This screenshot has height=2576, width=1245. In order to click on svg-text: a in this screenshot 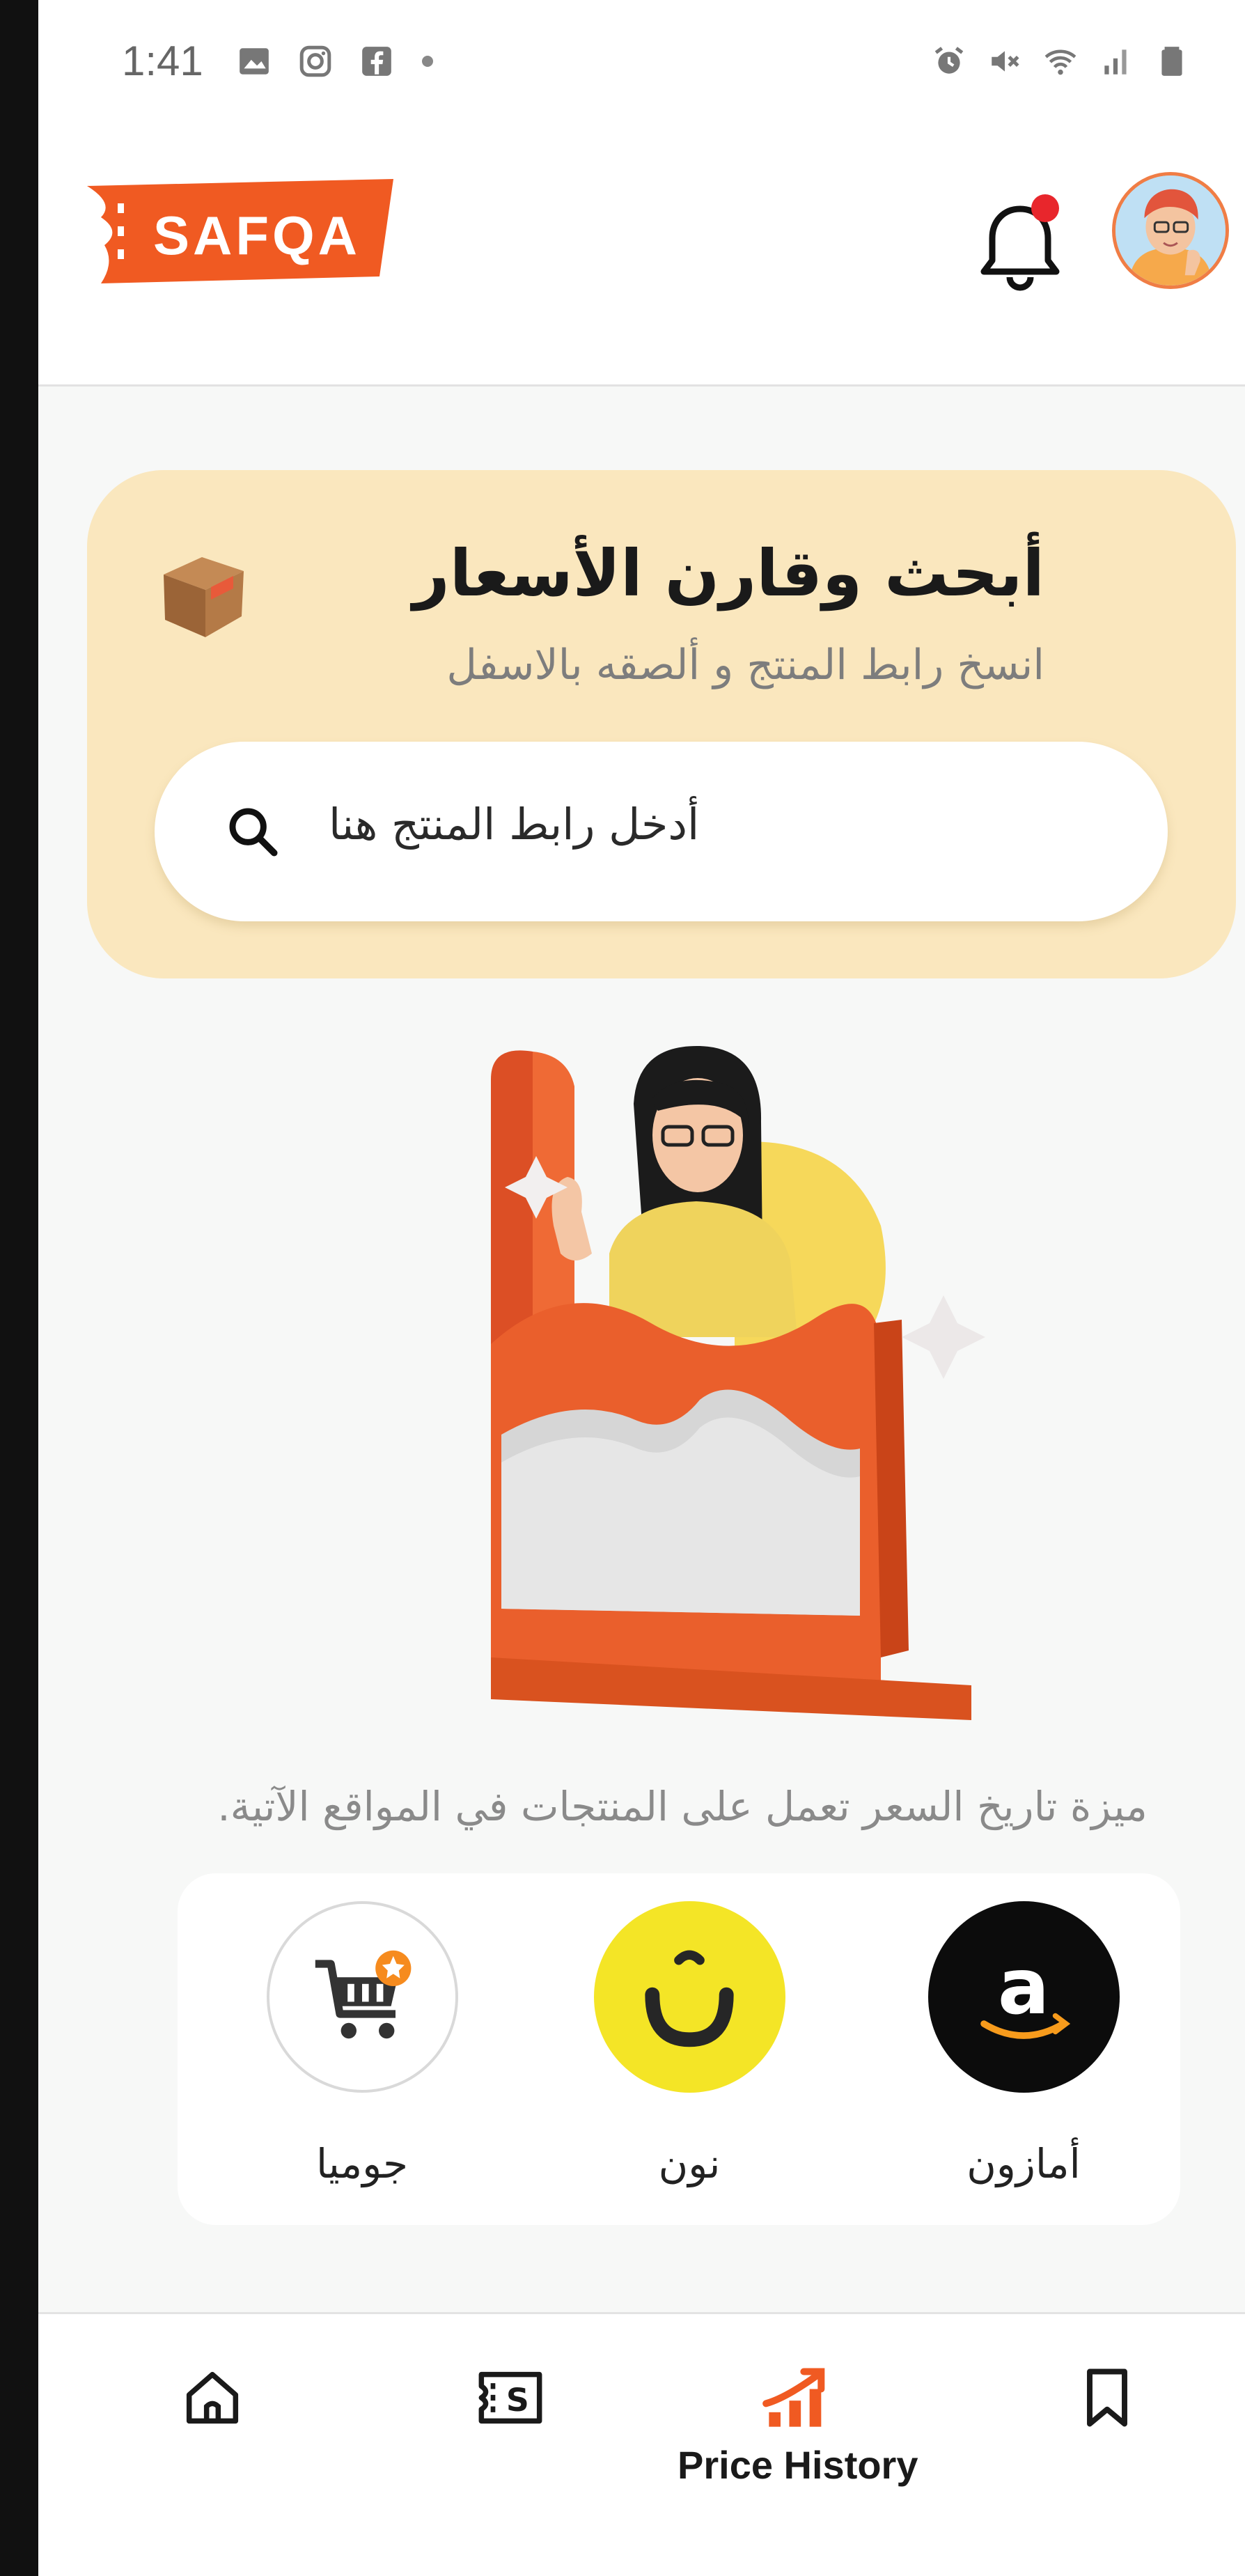, I will do `click(1023, 1986)`.